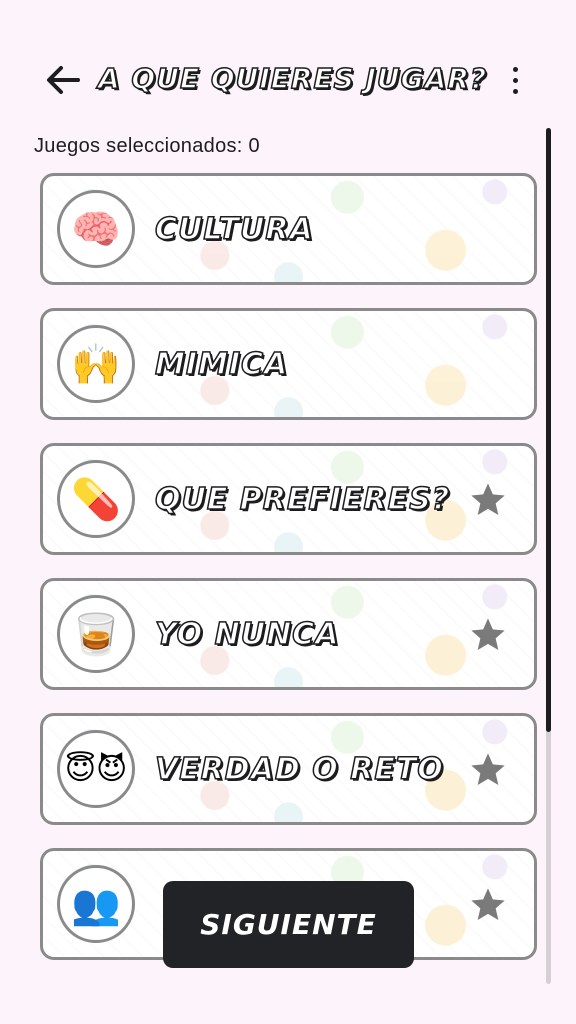 The image size is (576, 1024). What do you see at coordinates (247, 634) in the screenshot?
I see `game-label: YO NUNCA` at bounding box center [247, 634].